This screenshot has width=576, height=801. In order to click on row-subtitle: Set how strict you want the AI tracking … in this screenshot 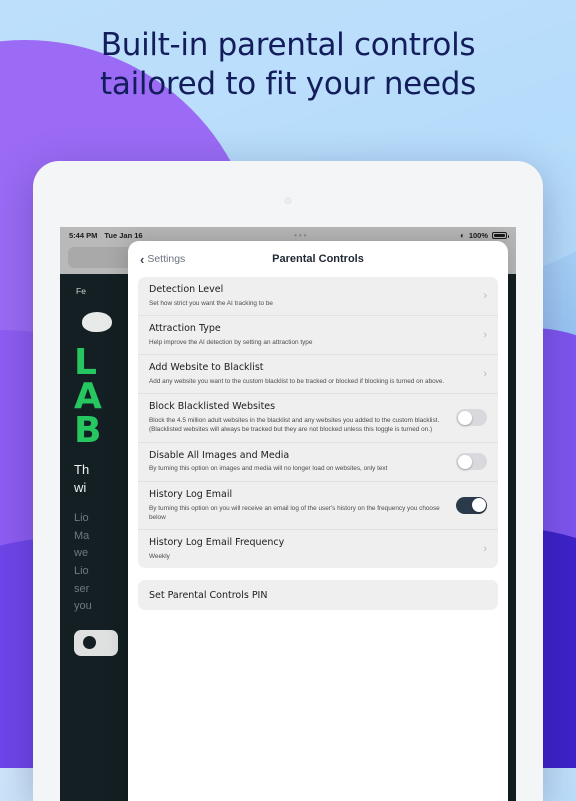, I will do `click(211, 303)`.